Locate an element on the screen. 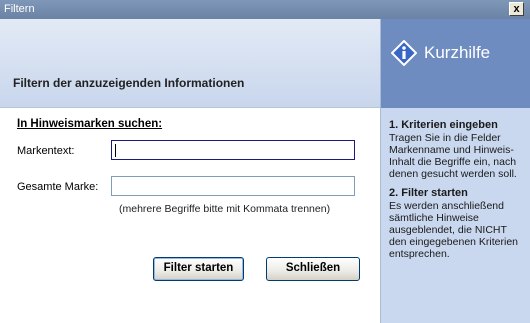  section-title: In Hinweismarken suchen: is located at coordinates (90, 124).